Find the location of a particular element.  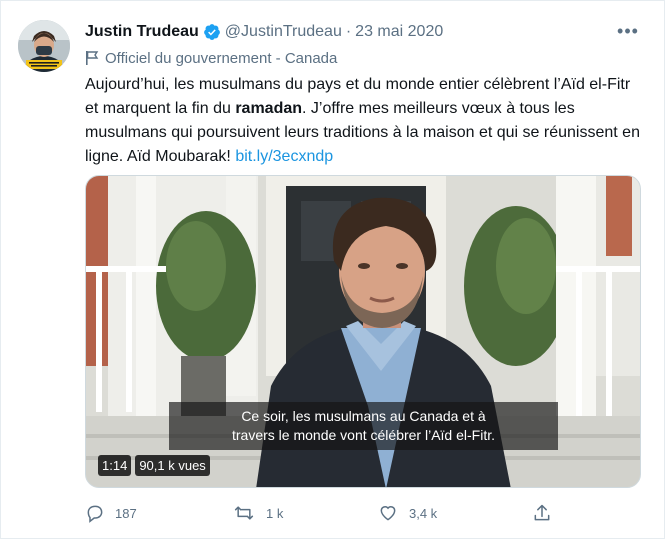

subtitle-line-1: Ce soir, les musulmans au Canada et à is located at coordinates (363, 416).